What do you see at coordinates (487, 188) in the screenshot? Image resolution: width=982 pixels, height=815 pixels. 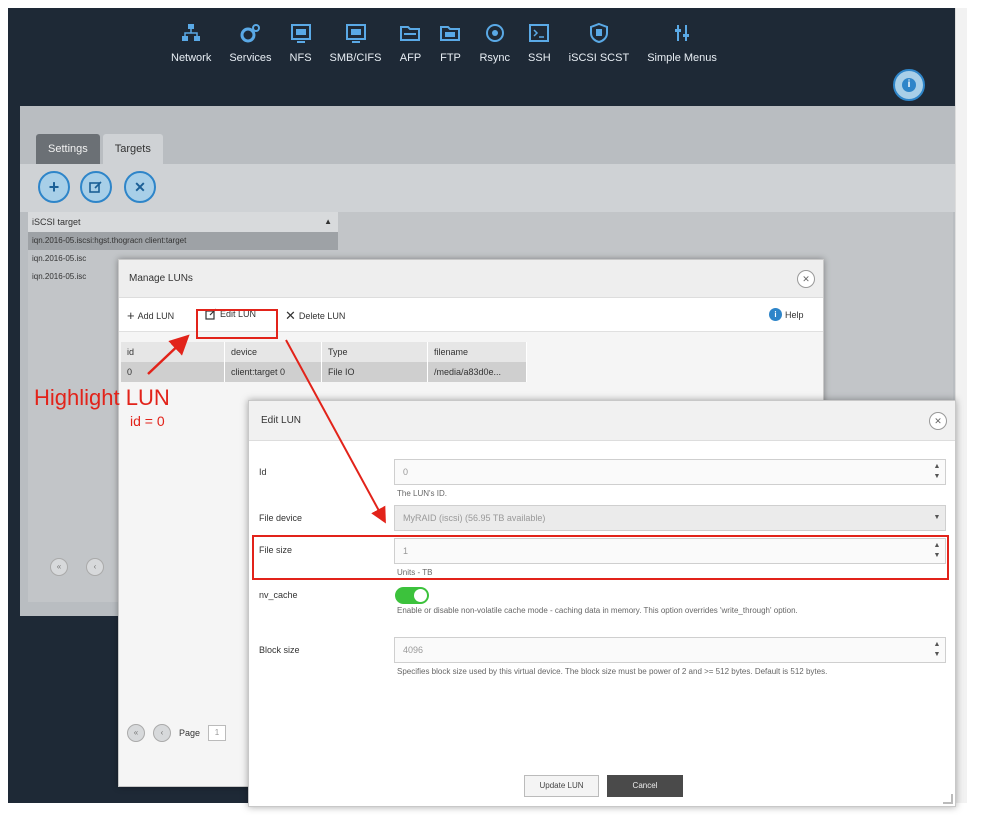 I see `targets-toolbar: + ✕` at bounding box center [487, 188].